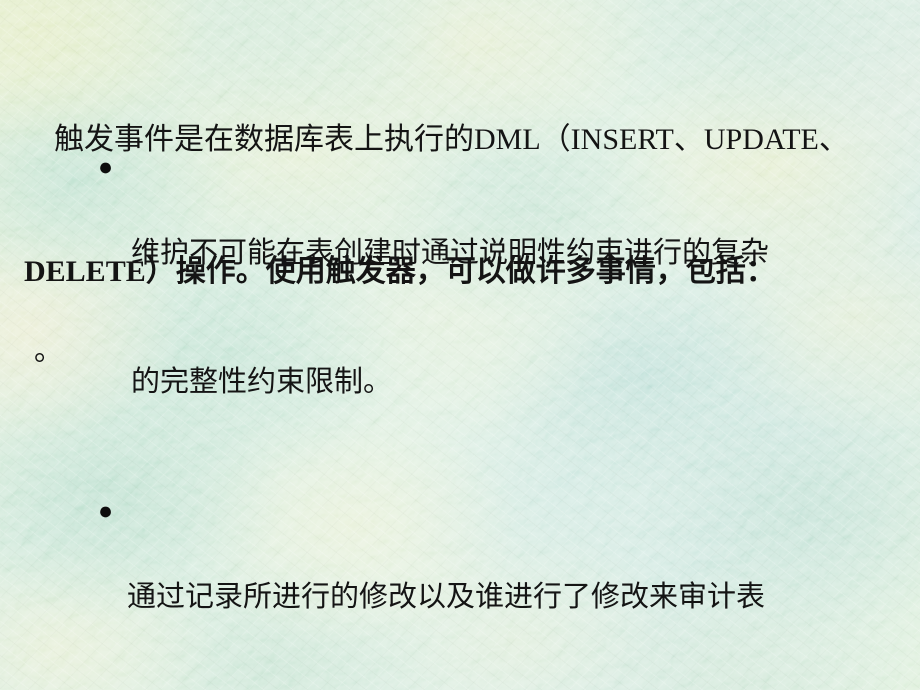  Describe the element at coordinates (49, 351) in the screenshot. I see `trailing-period: 。` at that location.